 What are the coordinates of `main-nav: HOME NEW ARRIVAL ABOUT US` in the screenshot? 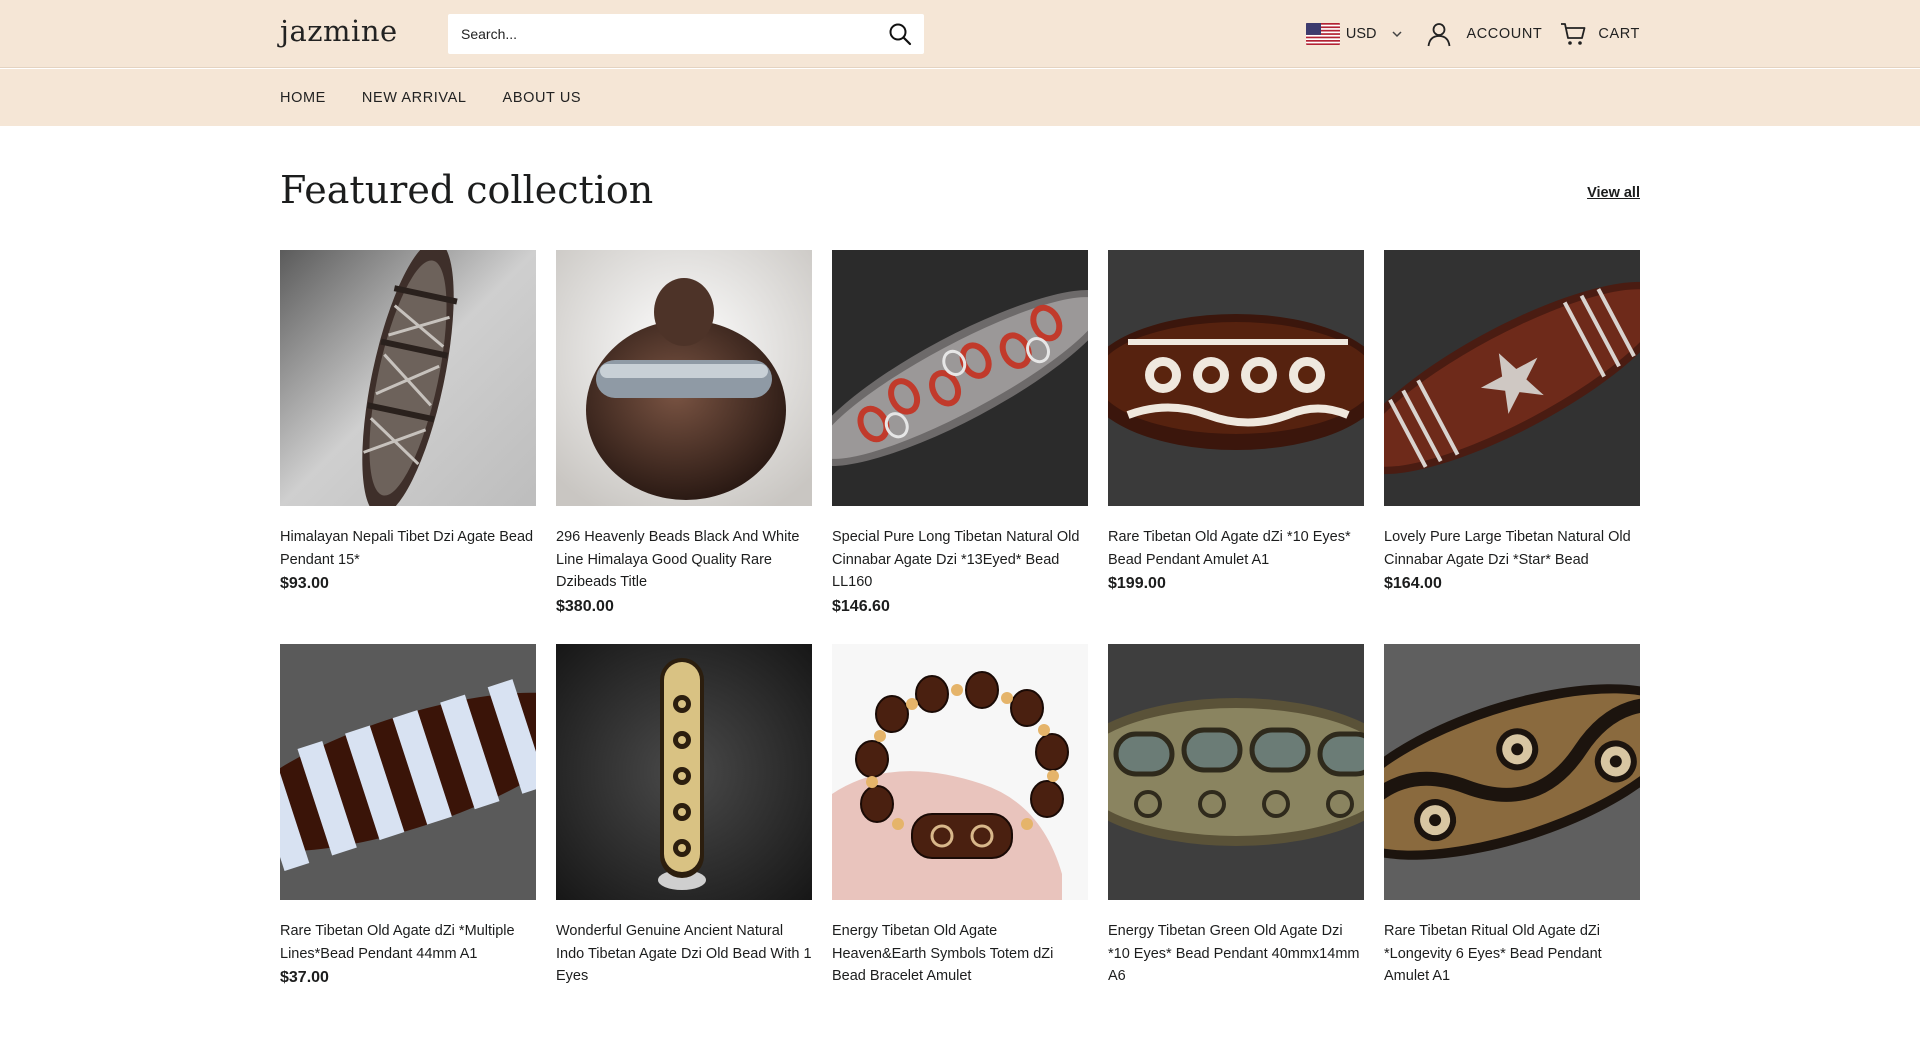 It's located at (430, 97).